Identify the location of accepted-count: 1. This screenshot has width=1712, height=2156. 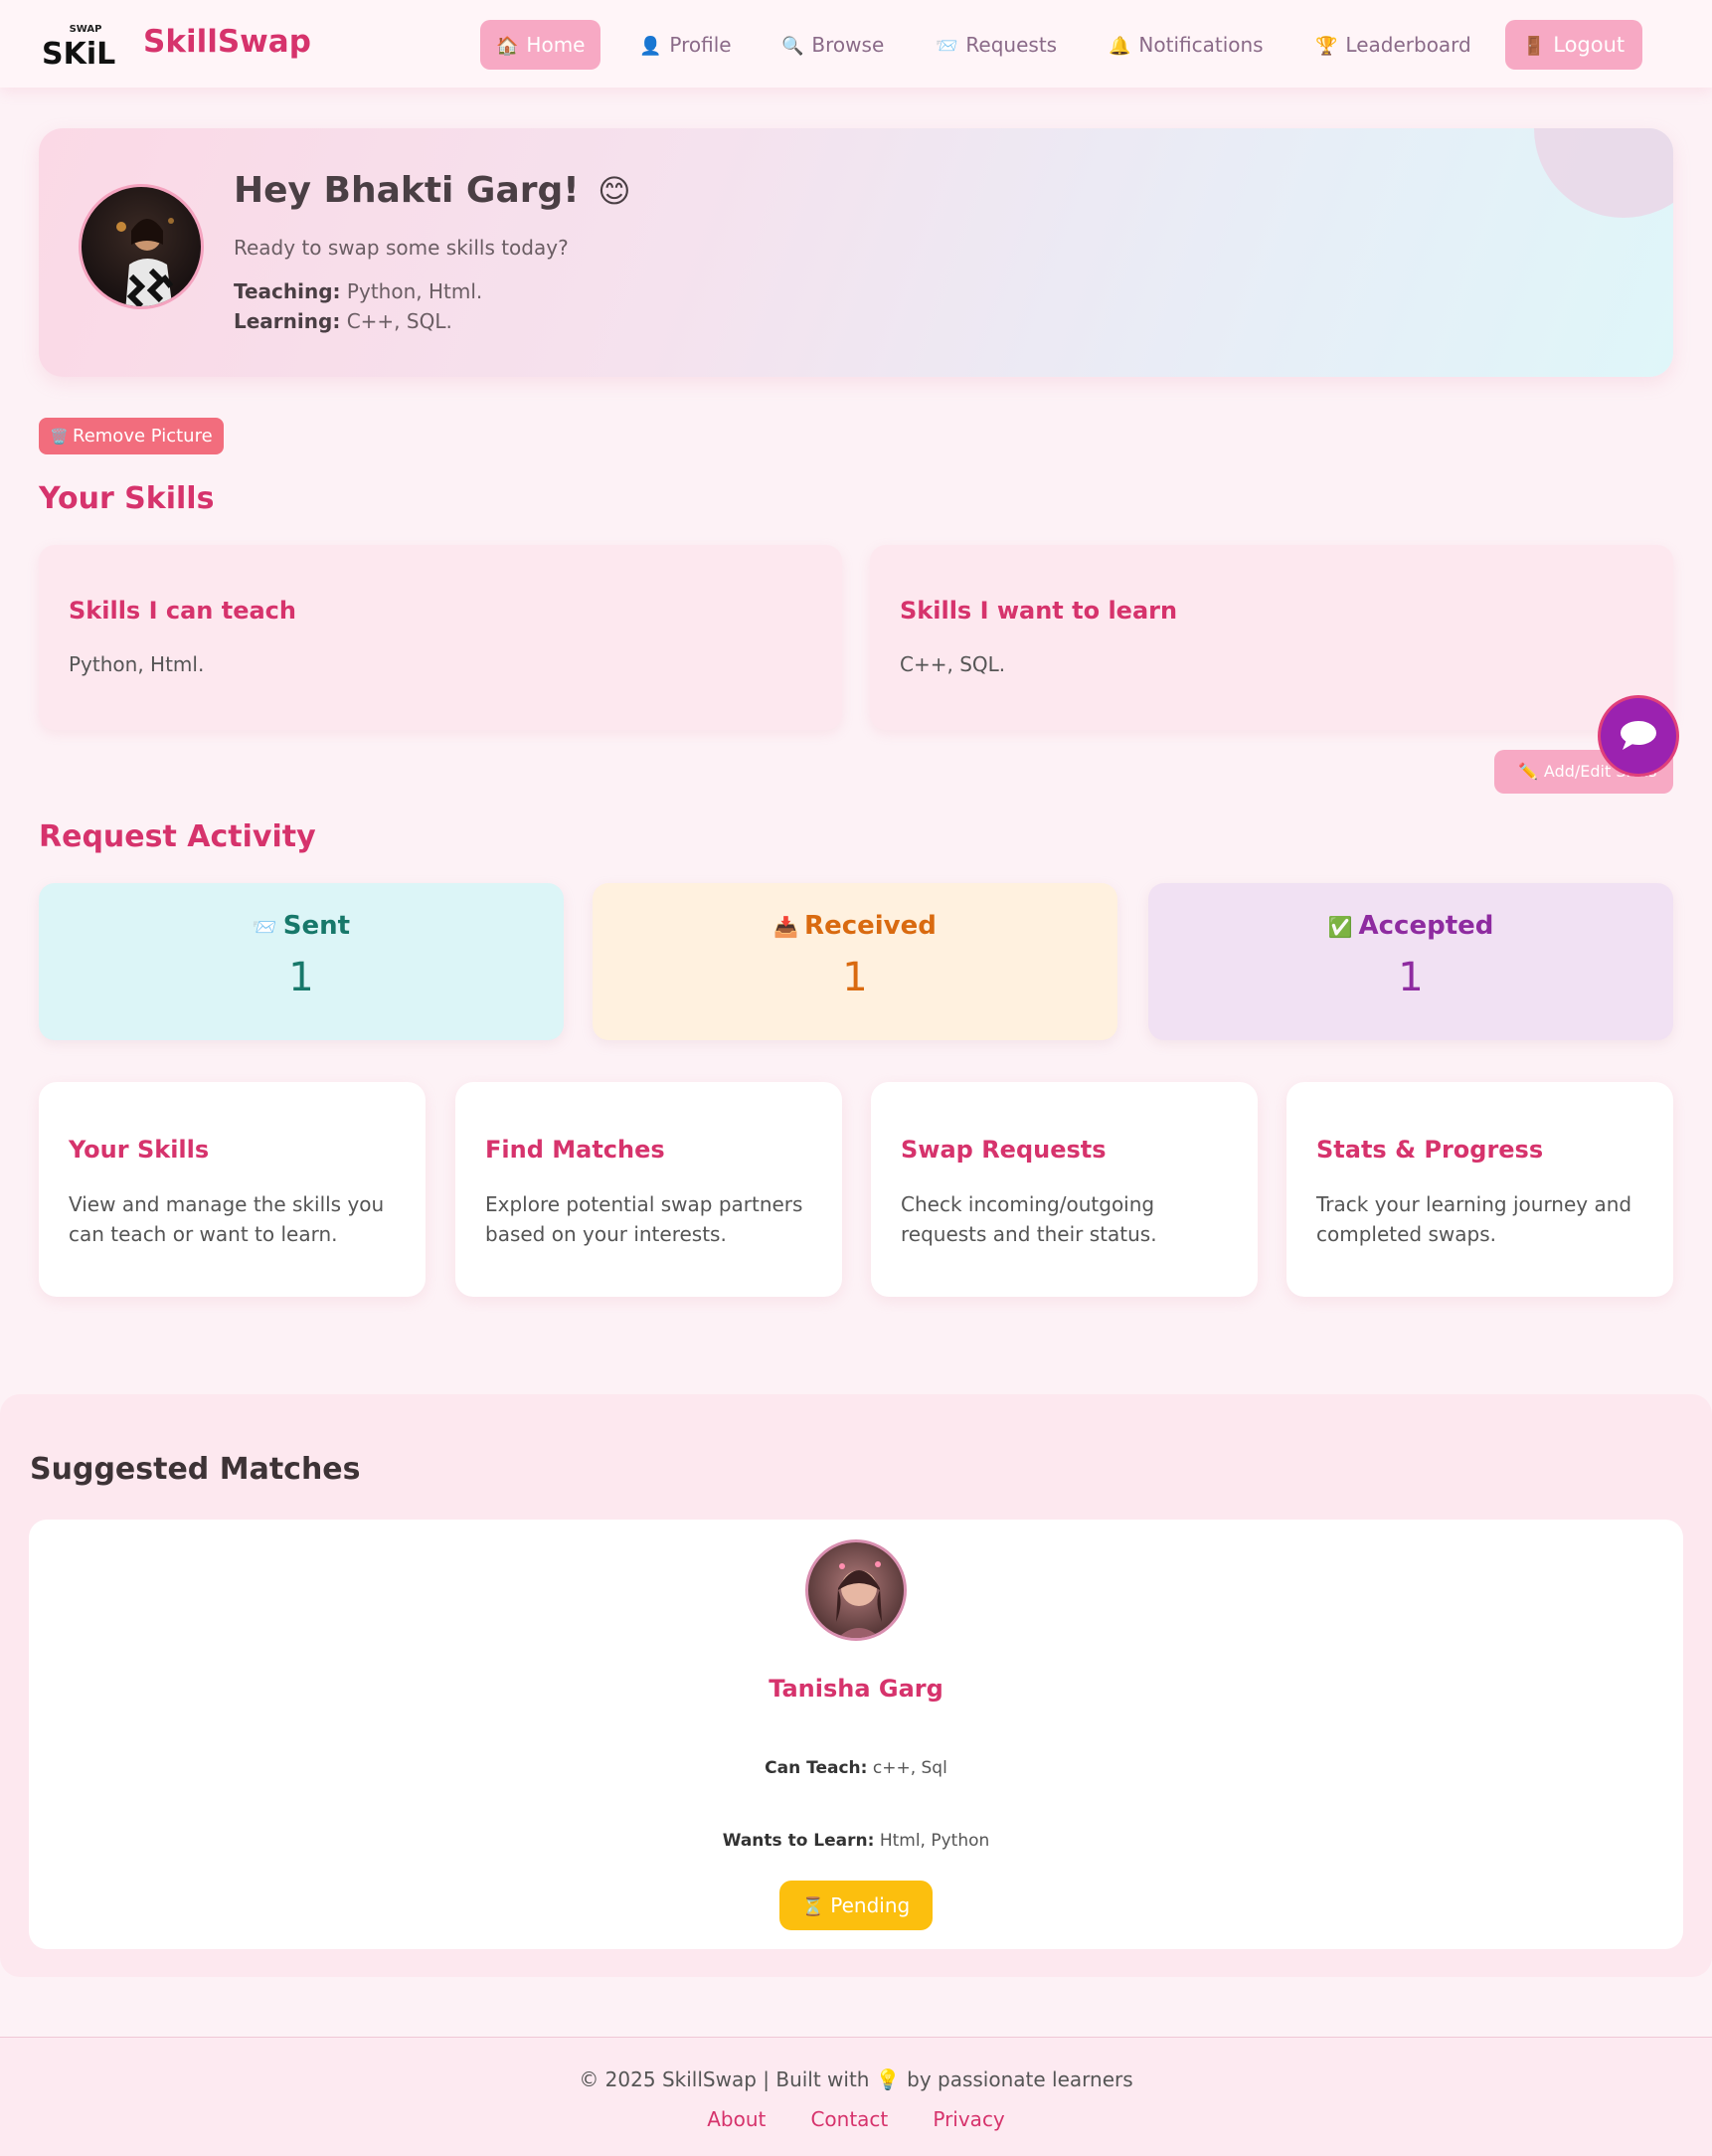
(1411, 977).